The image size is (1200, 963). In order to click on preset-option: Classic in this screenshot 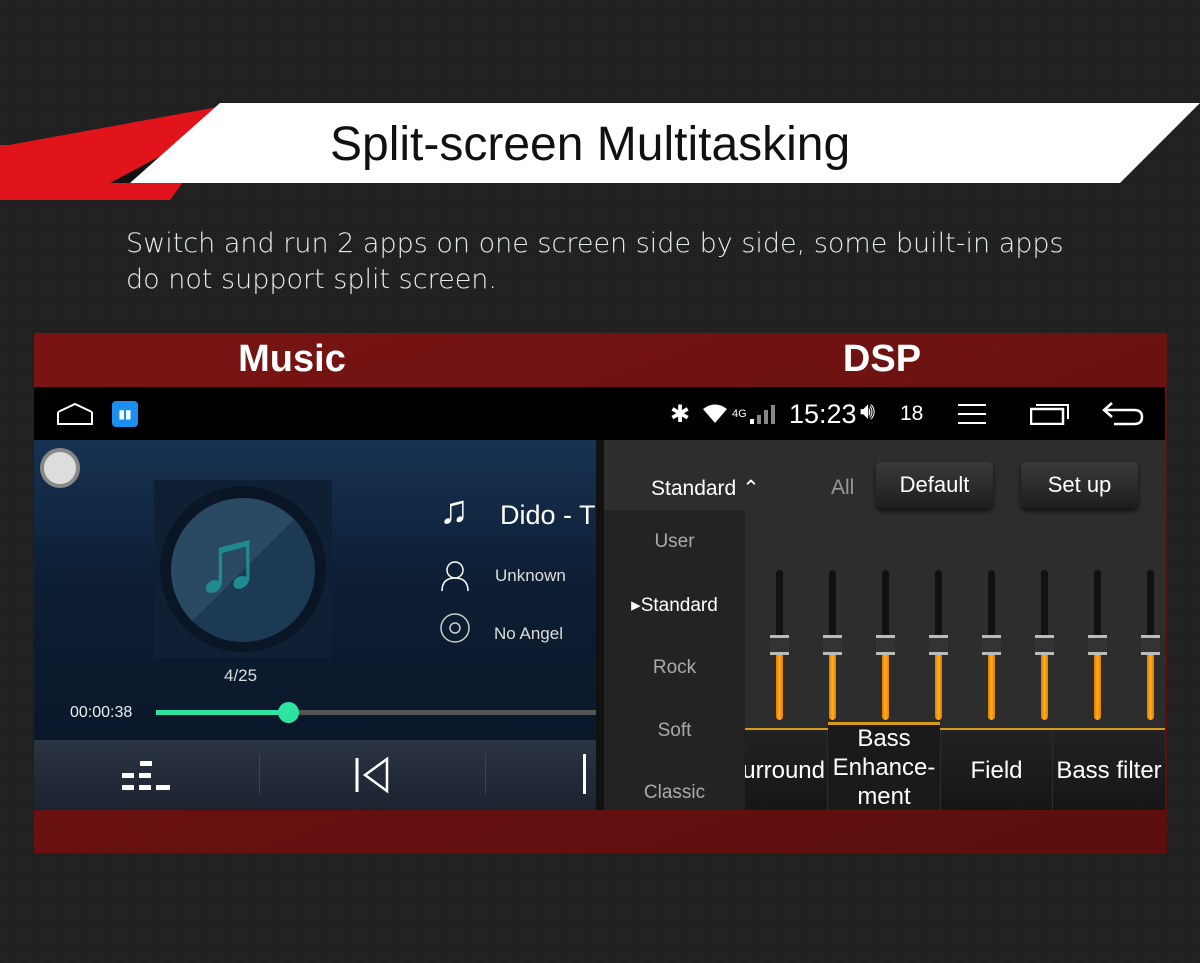, I will do `click(674, 793)`.